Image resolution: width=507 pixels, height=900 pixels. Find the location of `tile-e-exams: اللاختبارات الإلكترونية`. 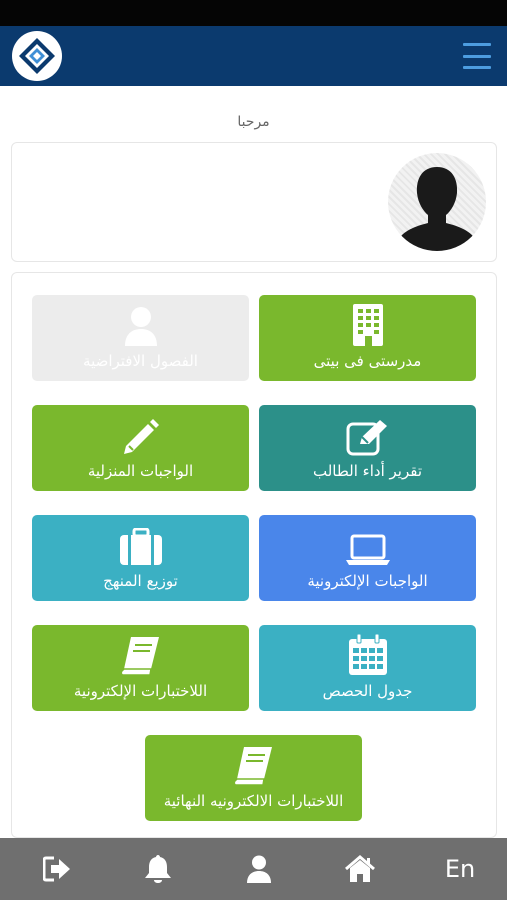

tile-e-exams: اللاختبارات الإلكترونية is located at coordinates (140, 668).